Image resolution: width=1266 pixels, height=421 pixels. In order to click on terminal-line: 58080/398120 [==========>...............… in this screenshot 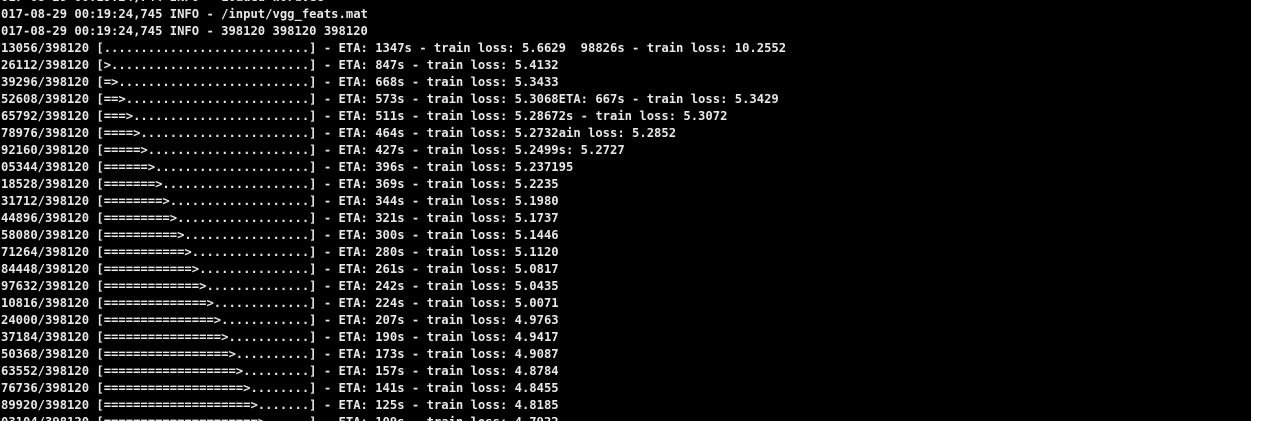, I will do `click(280, 235)`.